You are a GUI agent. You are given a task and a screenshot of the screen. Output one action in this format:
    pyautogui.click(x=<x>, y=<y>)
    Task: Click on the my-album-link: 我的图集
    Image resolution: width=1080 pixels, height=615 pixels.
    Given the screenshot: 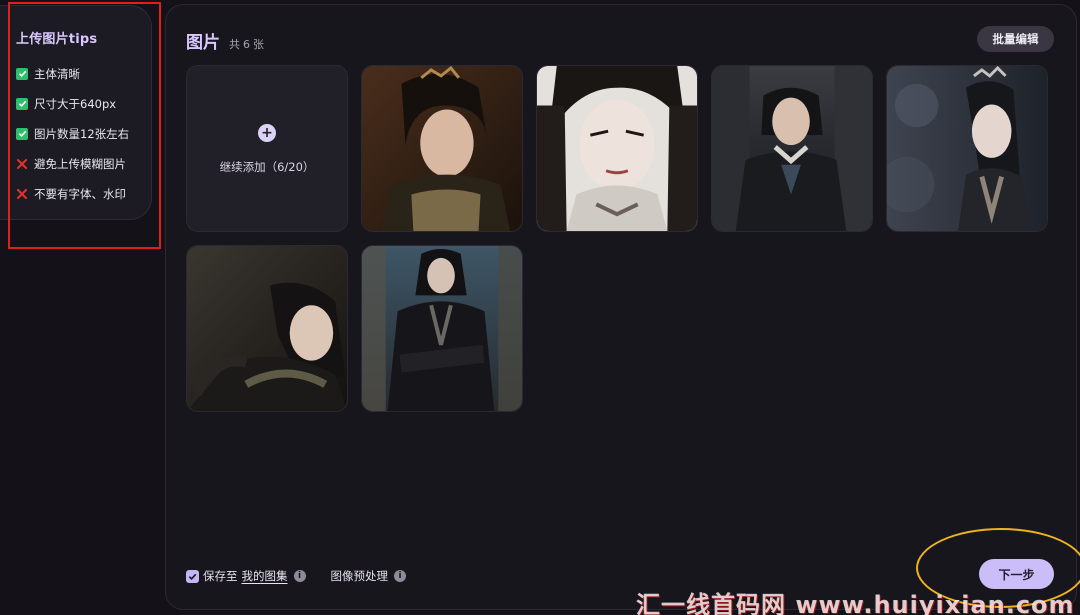 What is the action you would take?
    pyautogui.click(x=265, y=576)
    